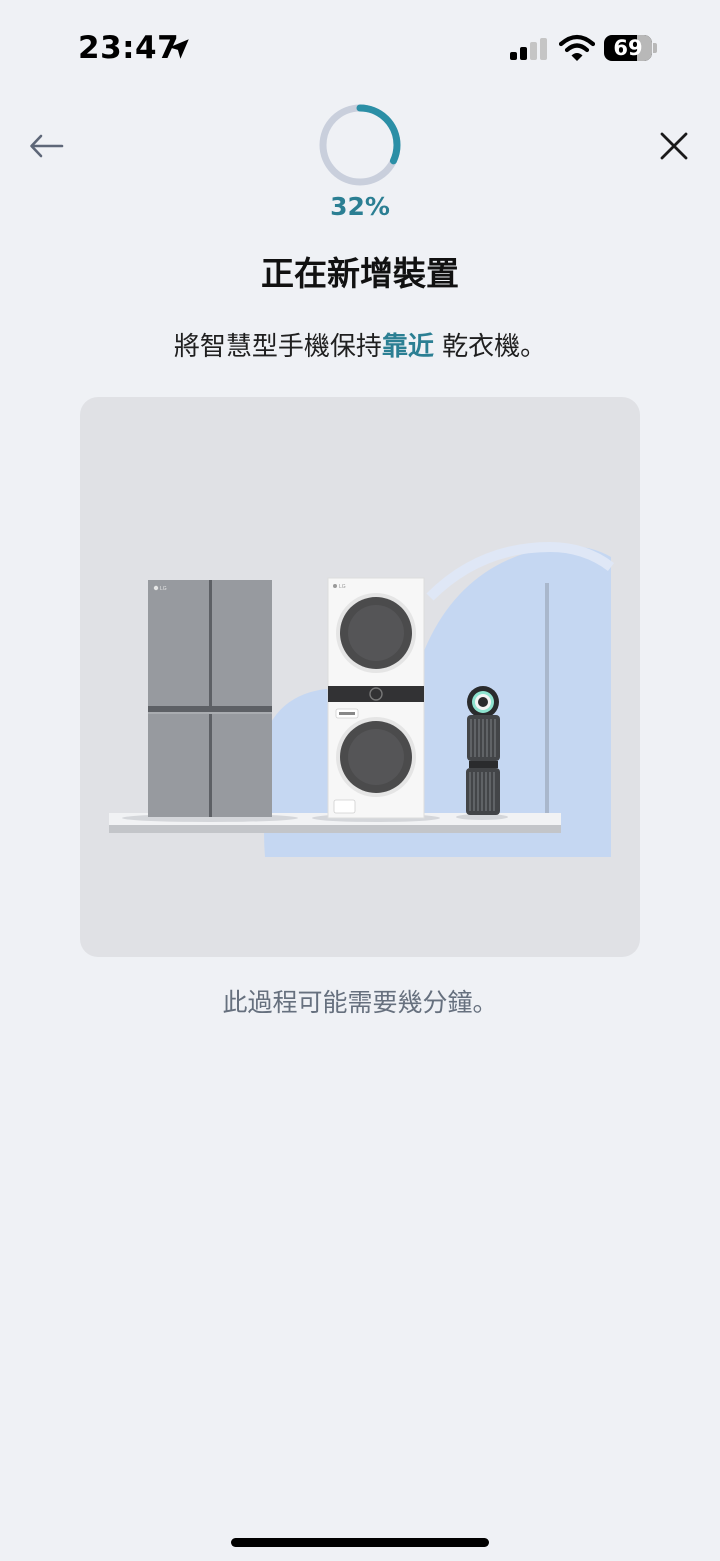 The image size is (720, 1561). I want to click on instruction-text: 將智慧型手機保持靠近 乾衣機。, so click(360, 344).